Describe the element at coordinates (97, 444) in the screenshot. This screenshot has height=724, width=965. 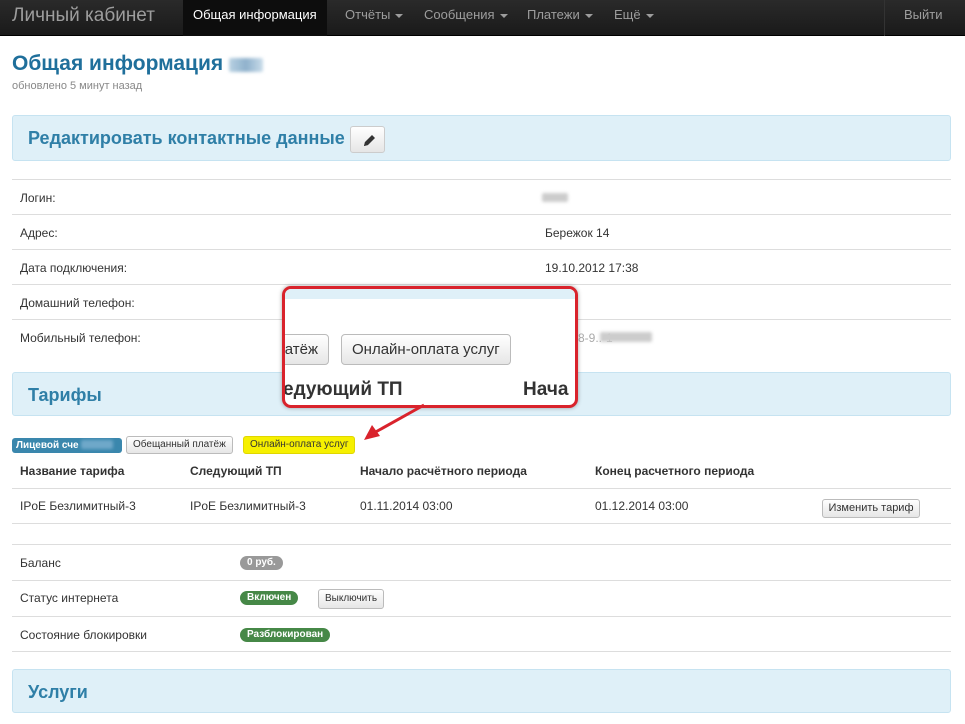
I see `redacted-account-number` at that location.